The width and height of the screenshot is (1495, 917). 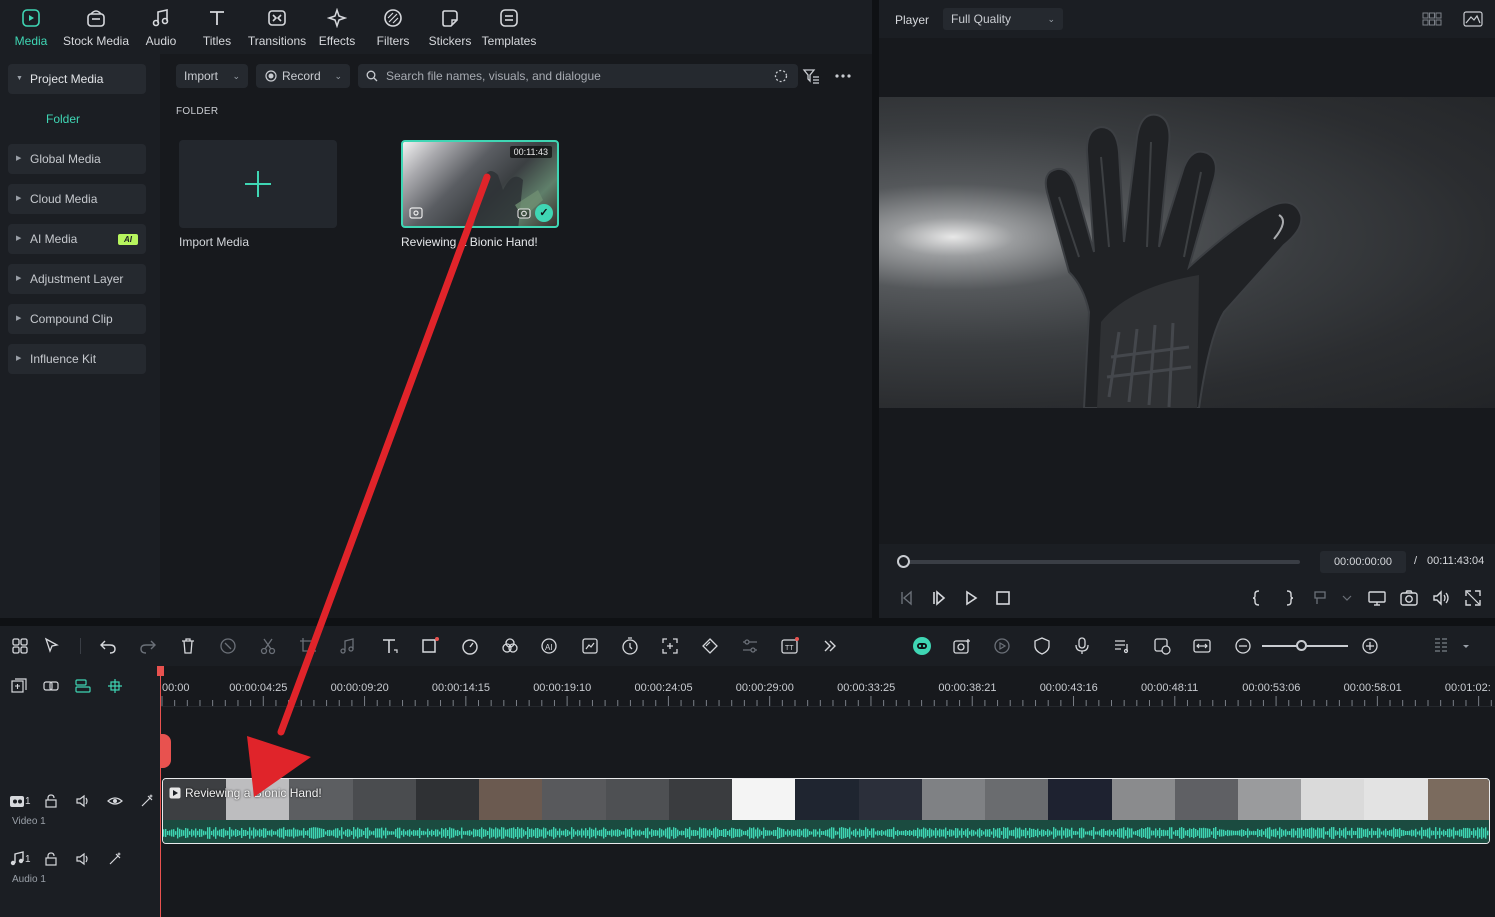 I want to click on track-visibility-eye-icon, so click(x=115, y=801).